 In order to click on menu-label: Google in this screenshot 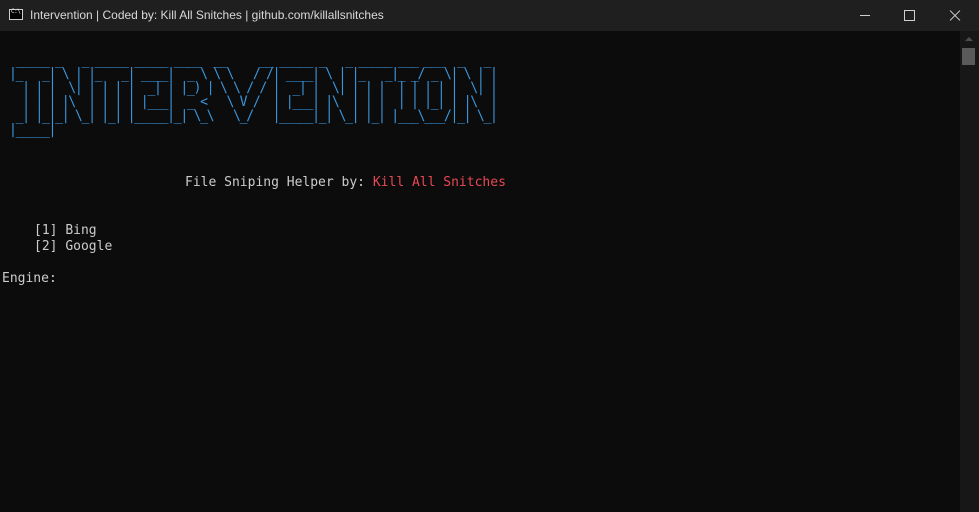, I will do `click(89, 246)`.